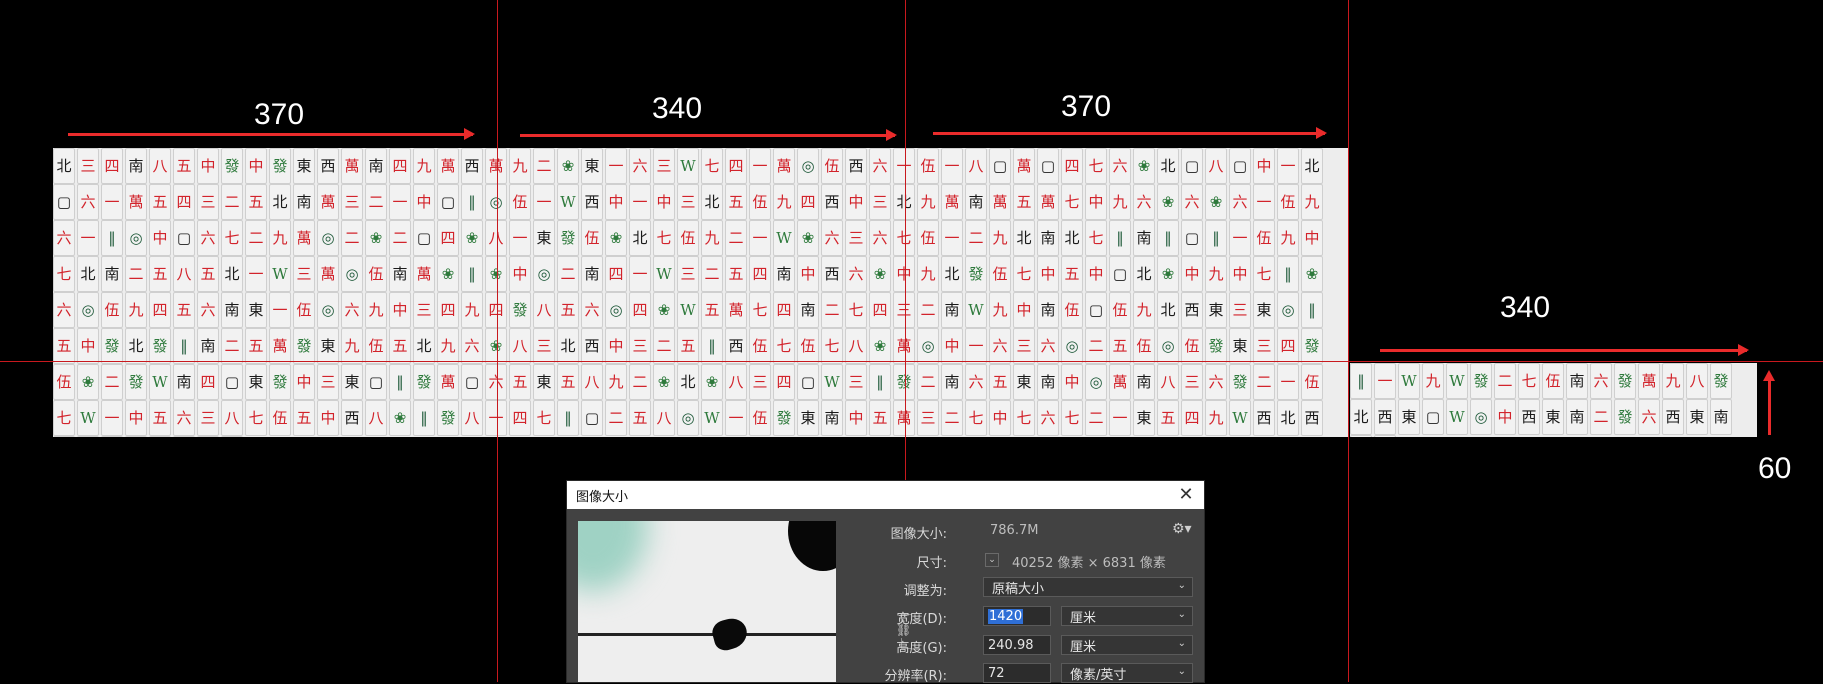  What do you see at coordinates (707, 601) in the screenshot?
I see `image-preview` at bounding box center [707, 601].